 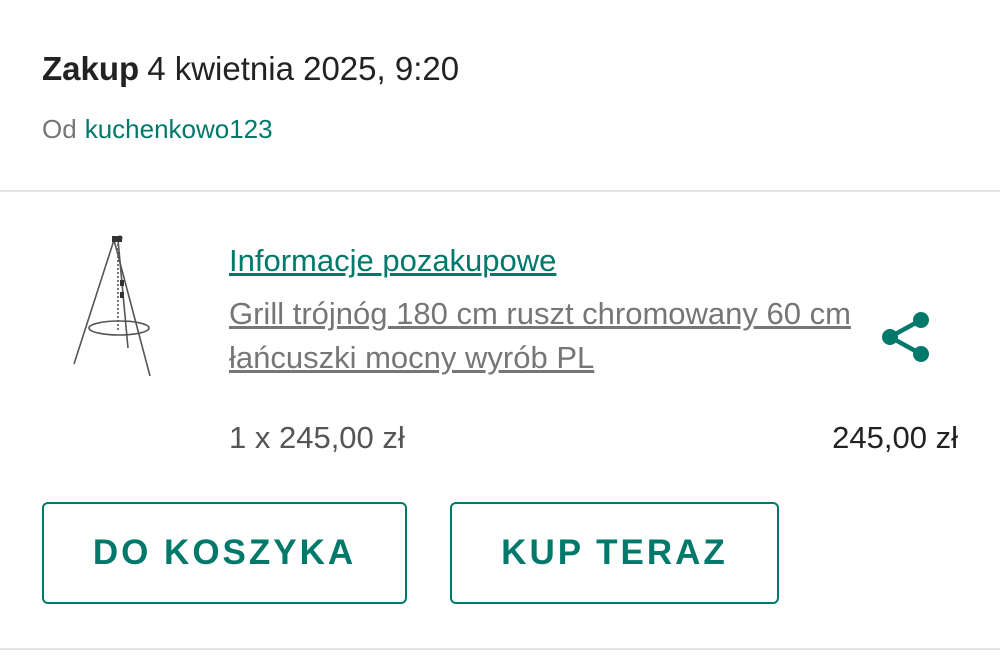 What do you see at coordinates (114, 306) in the screenshot?
I see `tripod-grill-image` at bounding box center [114, 306].